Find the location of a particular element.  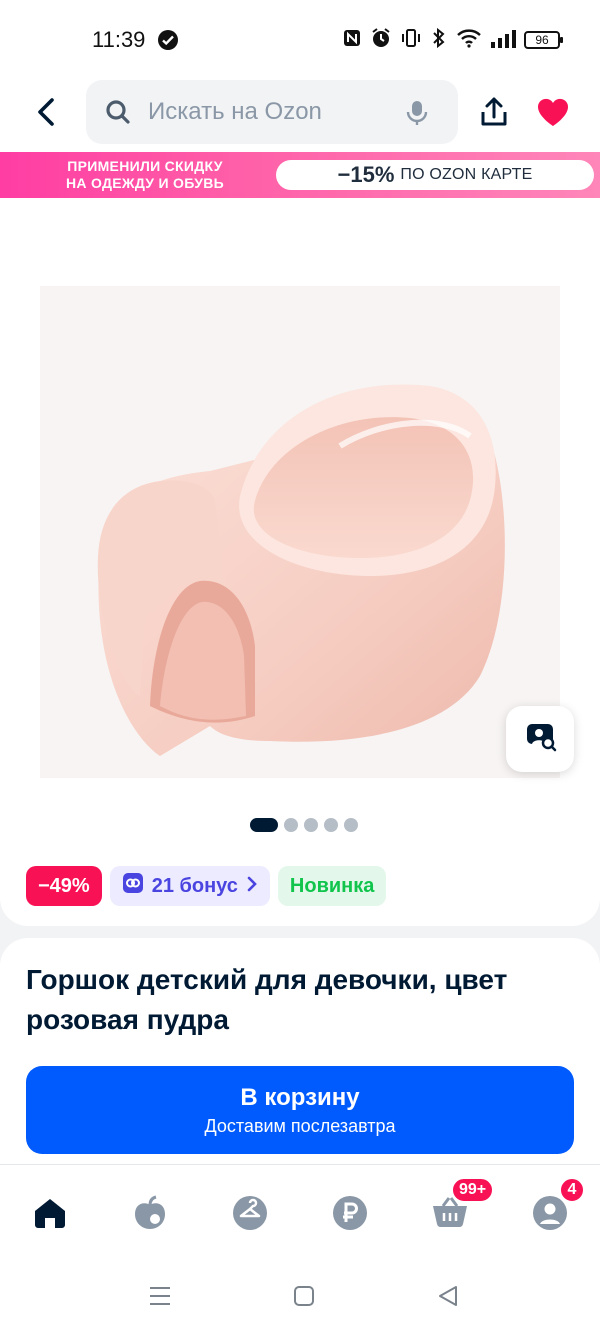

status-icons: 96 is located at coordinates (452, 40).